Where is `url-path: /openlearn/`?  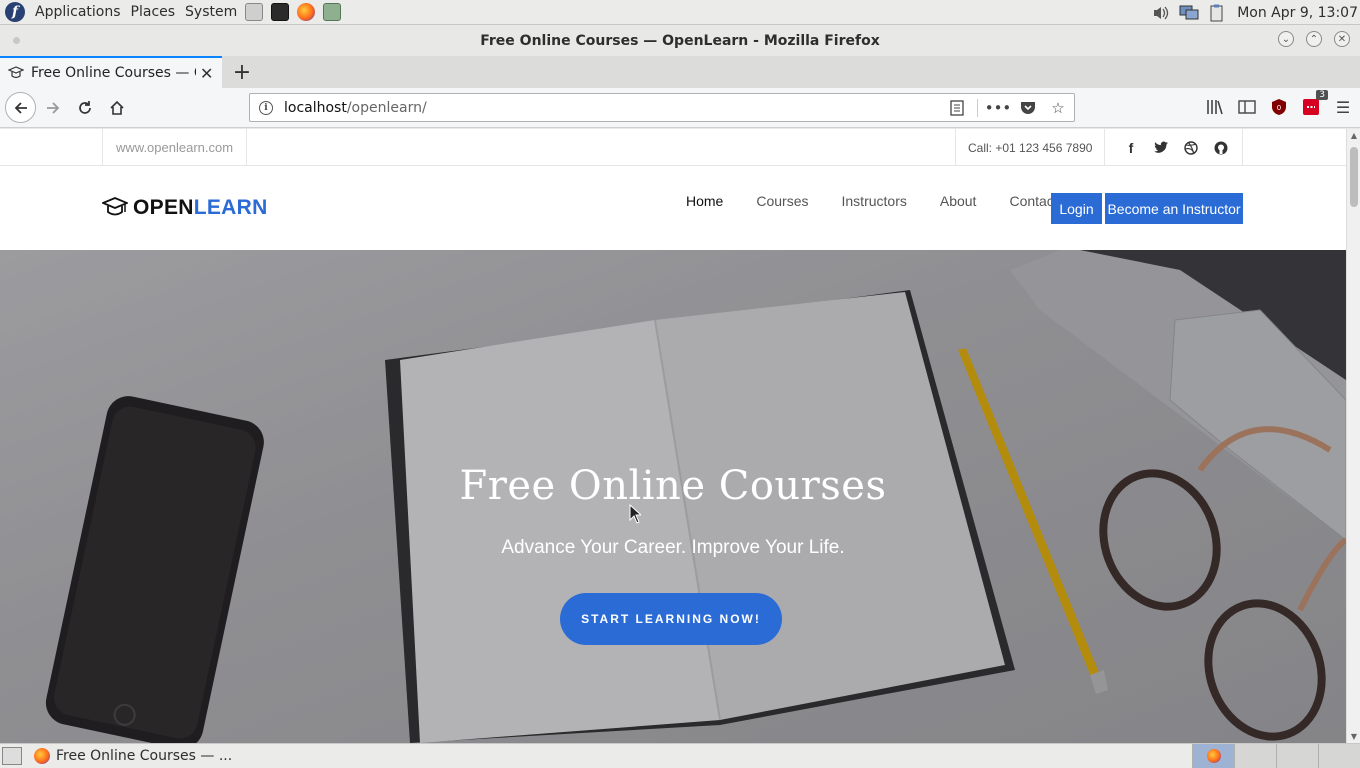
url-path: /openlearn/ is located at coordinates (386, 107).